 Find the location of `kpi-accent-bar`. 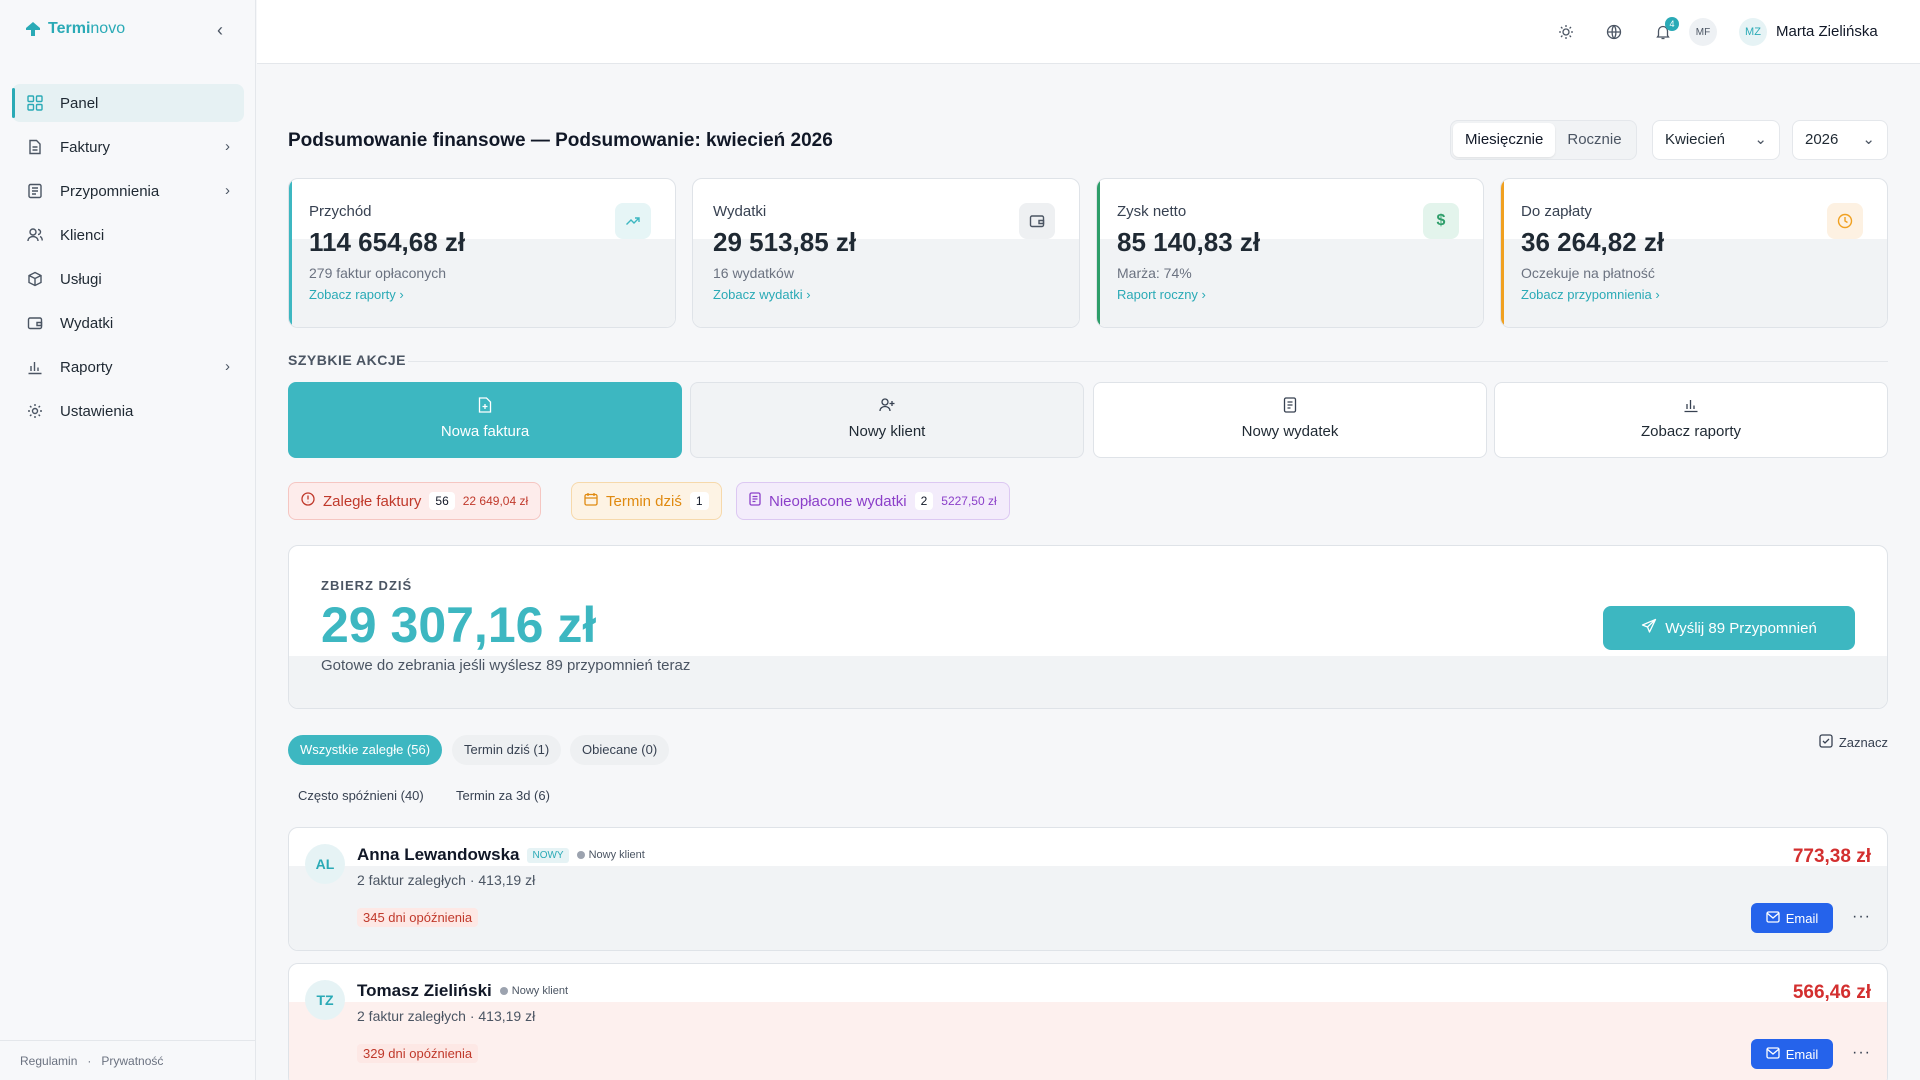

kpi-accent-bar is located at coordinates (1098, 253).